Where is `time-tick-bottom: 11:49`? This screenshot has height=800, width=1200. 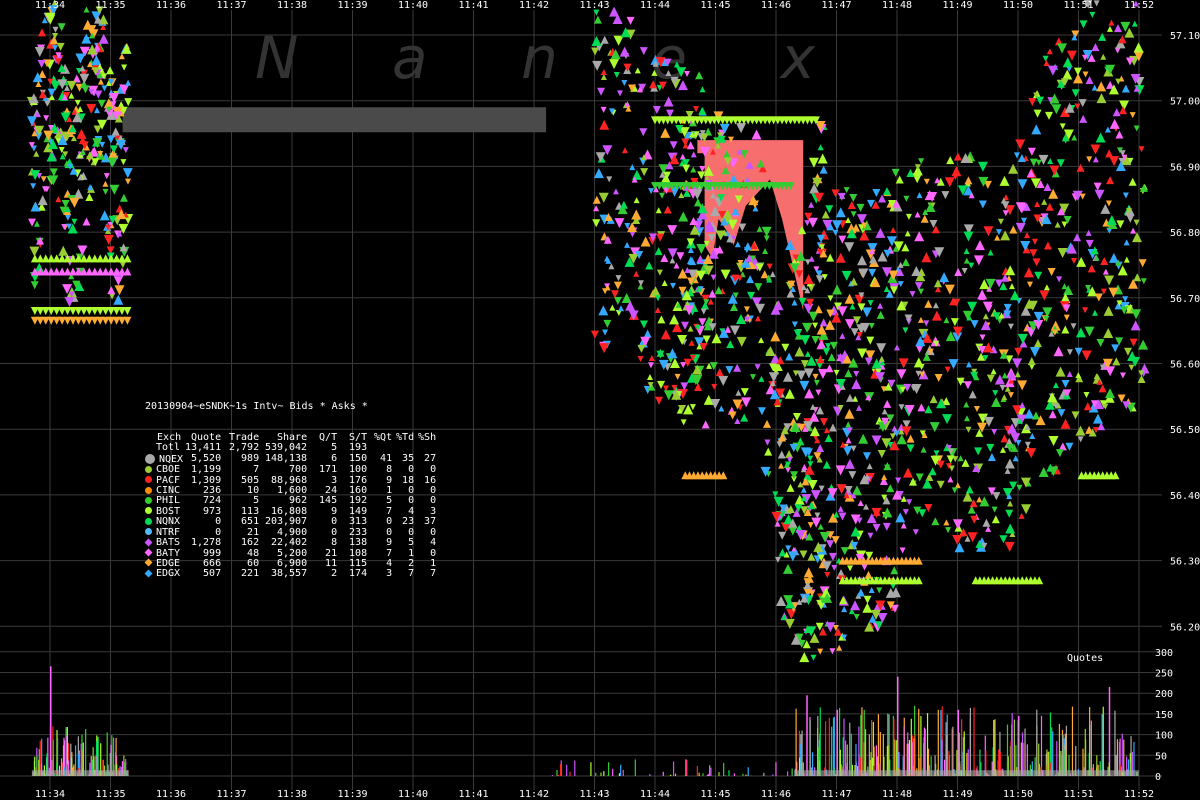
time-tick-bottom: 11:49 is located at coordinates (957, 794).